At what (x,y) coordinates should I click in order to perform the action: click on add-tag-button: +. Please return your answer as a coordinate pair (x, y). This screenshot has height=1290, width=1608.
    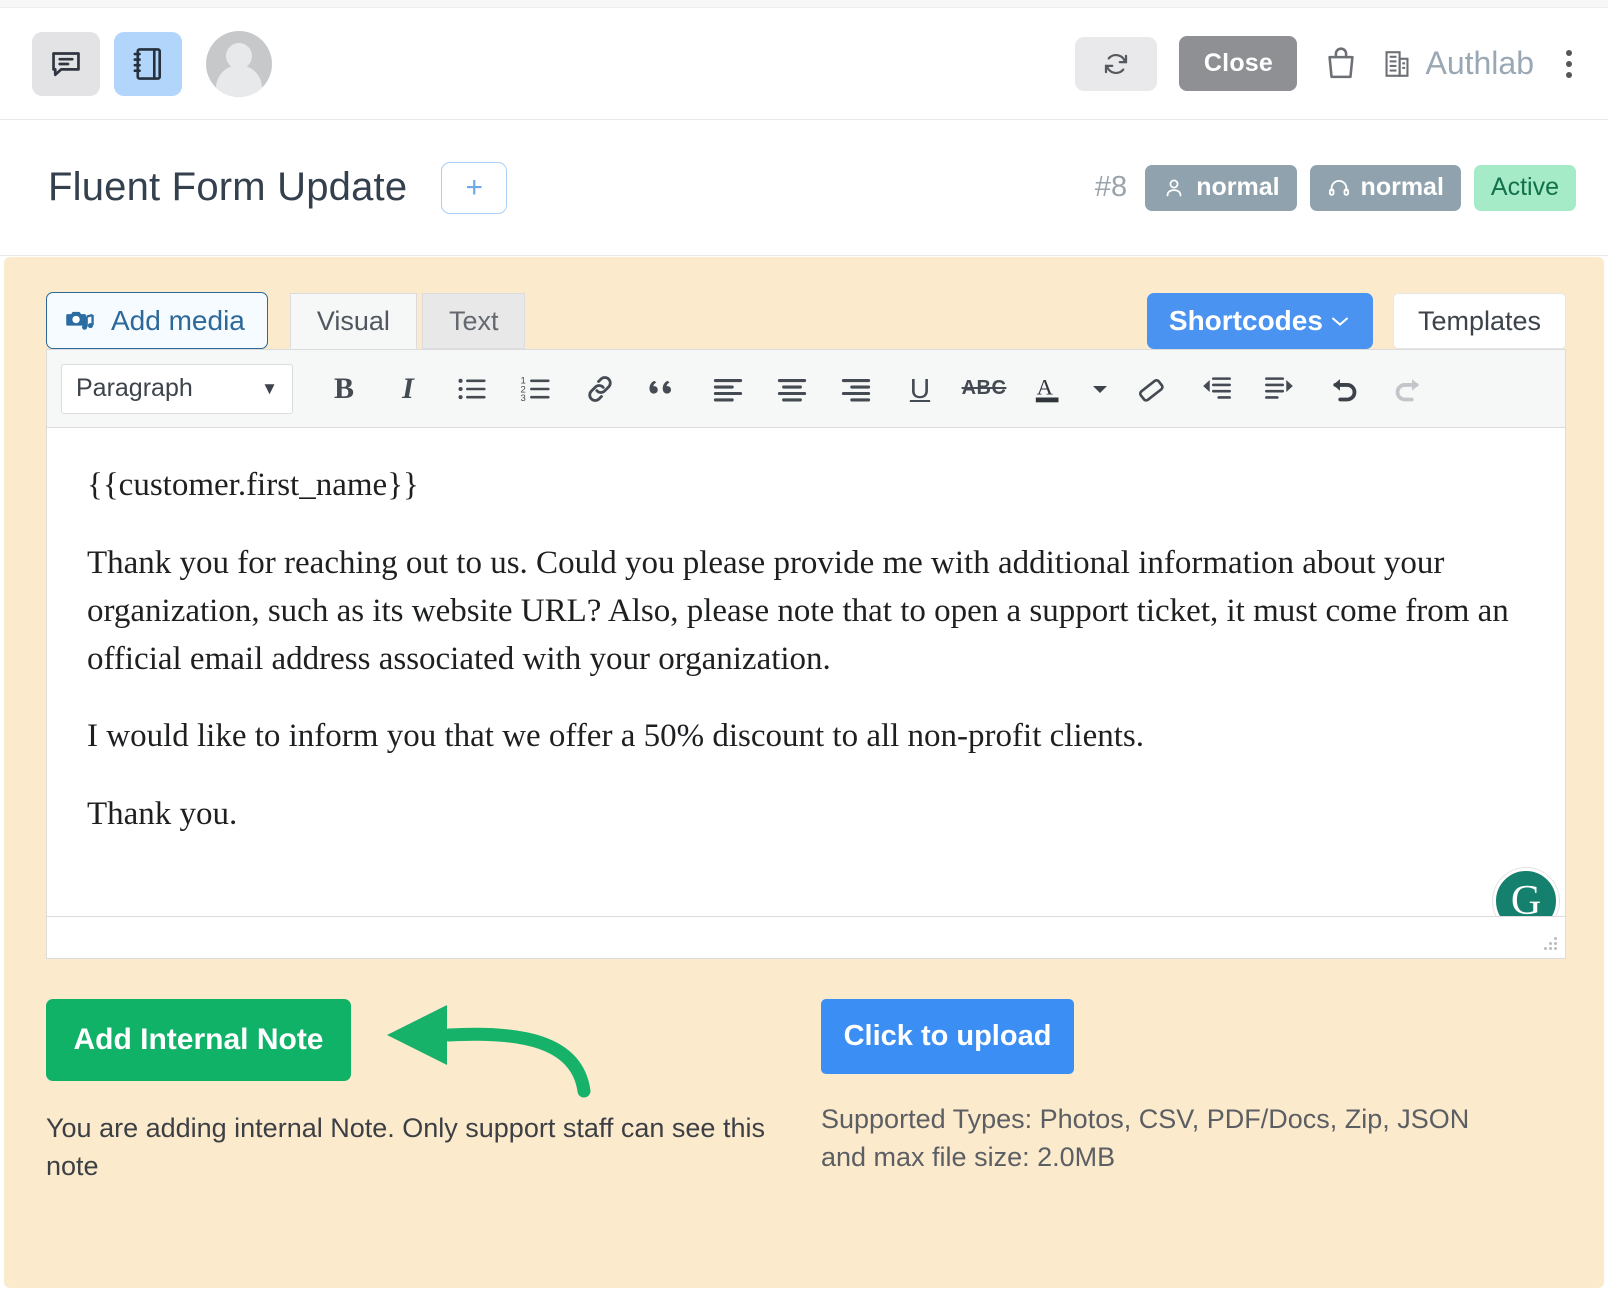
    Looking at the image, I should click on (474, 187).